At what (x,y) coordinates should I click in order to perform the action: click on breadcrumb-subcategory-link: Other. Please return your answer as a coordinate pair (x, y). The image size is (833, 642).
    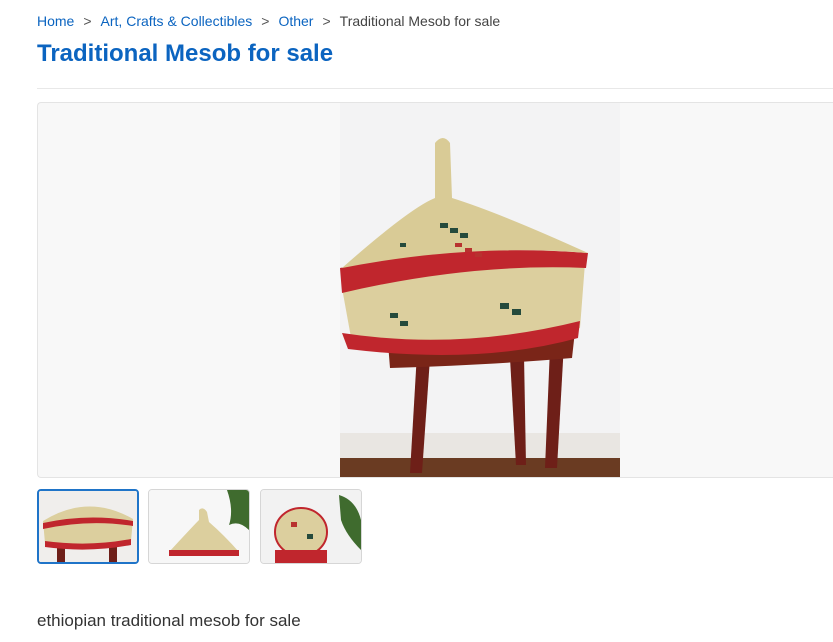
    Looking at the image, I should click on (295, 21).